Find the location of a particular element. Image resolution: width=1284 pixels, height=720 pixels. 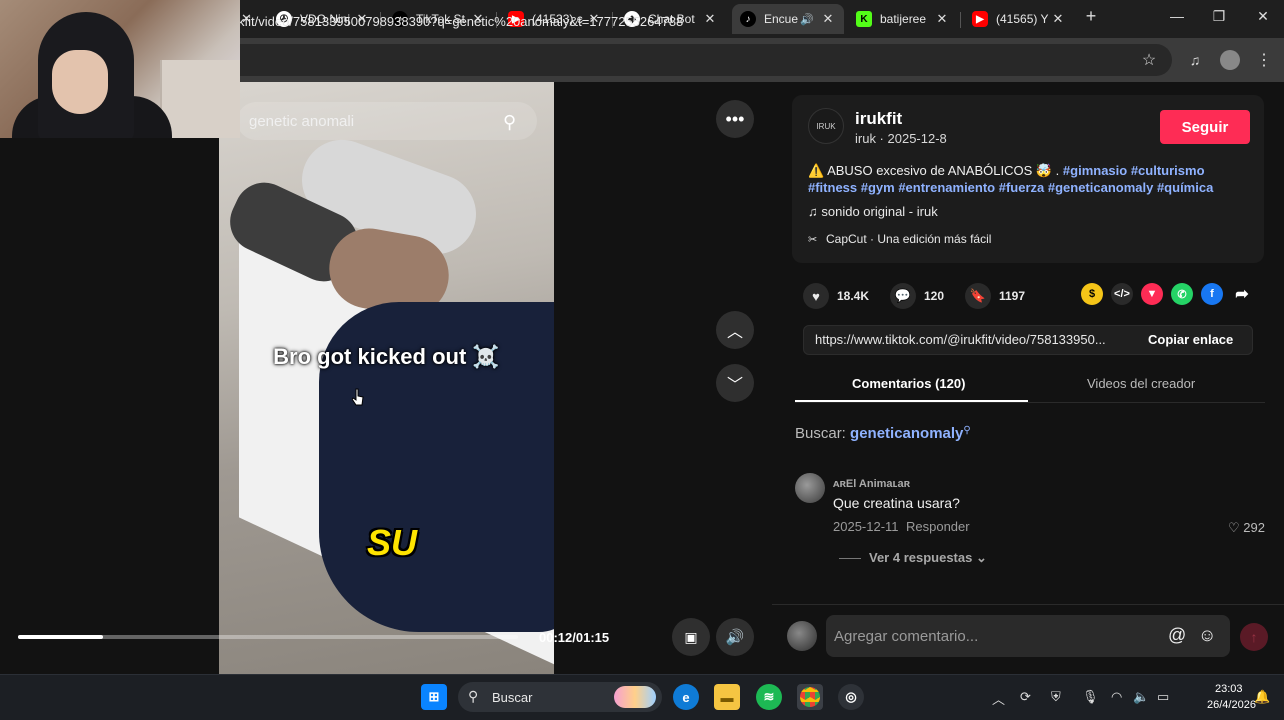

more-options-button: ••• is located at coordinates (735, 119).